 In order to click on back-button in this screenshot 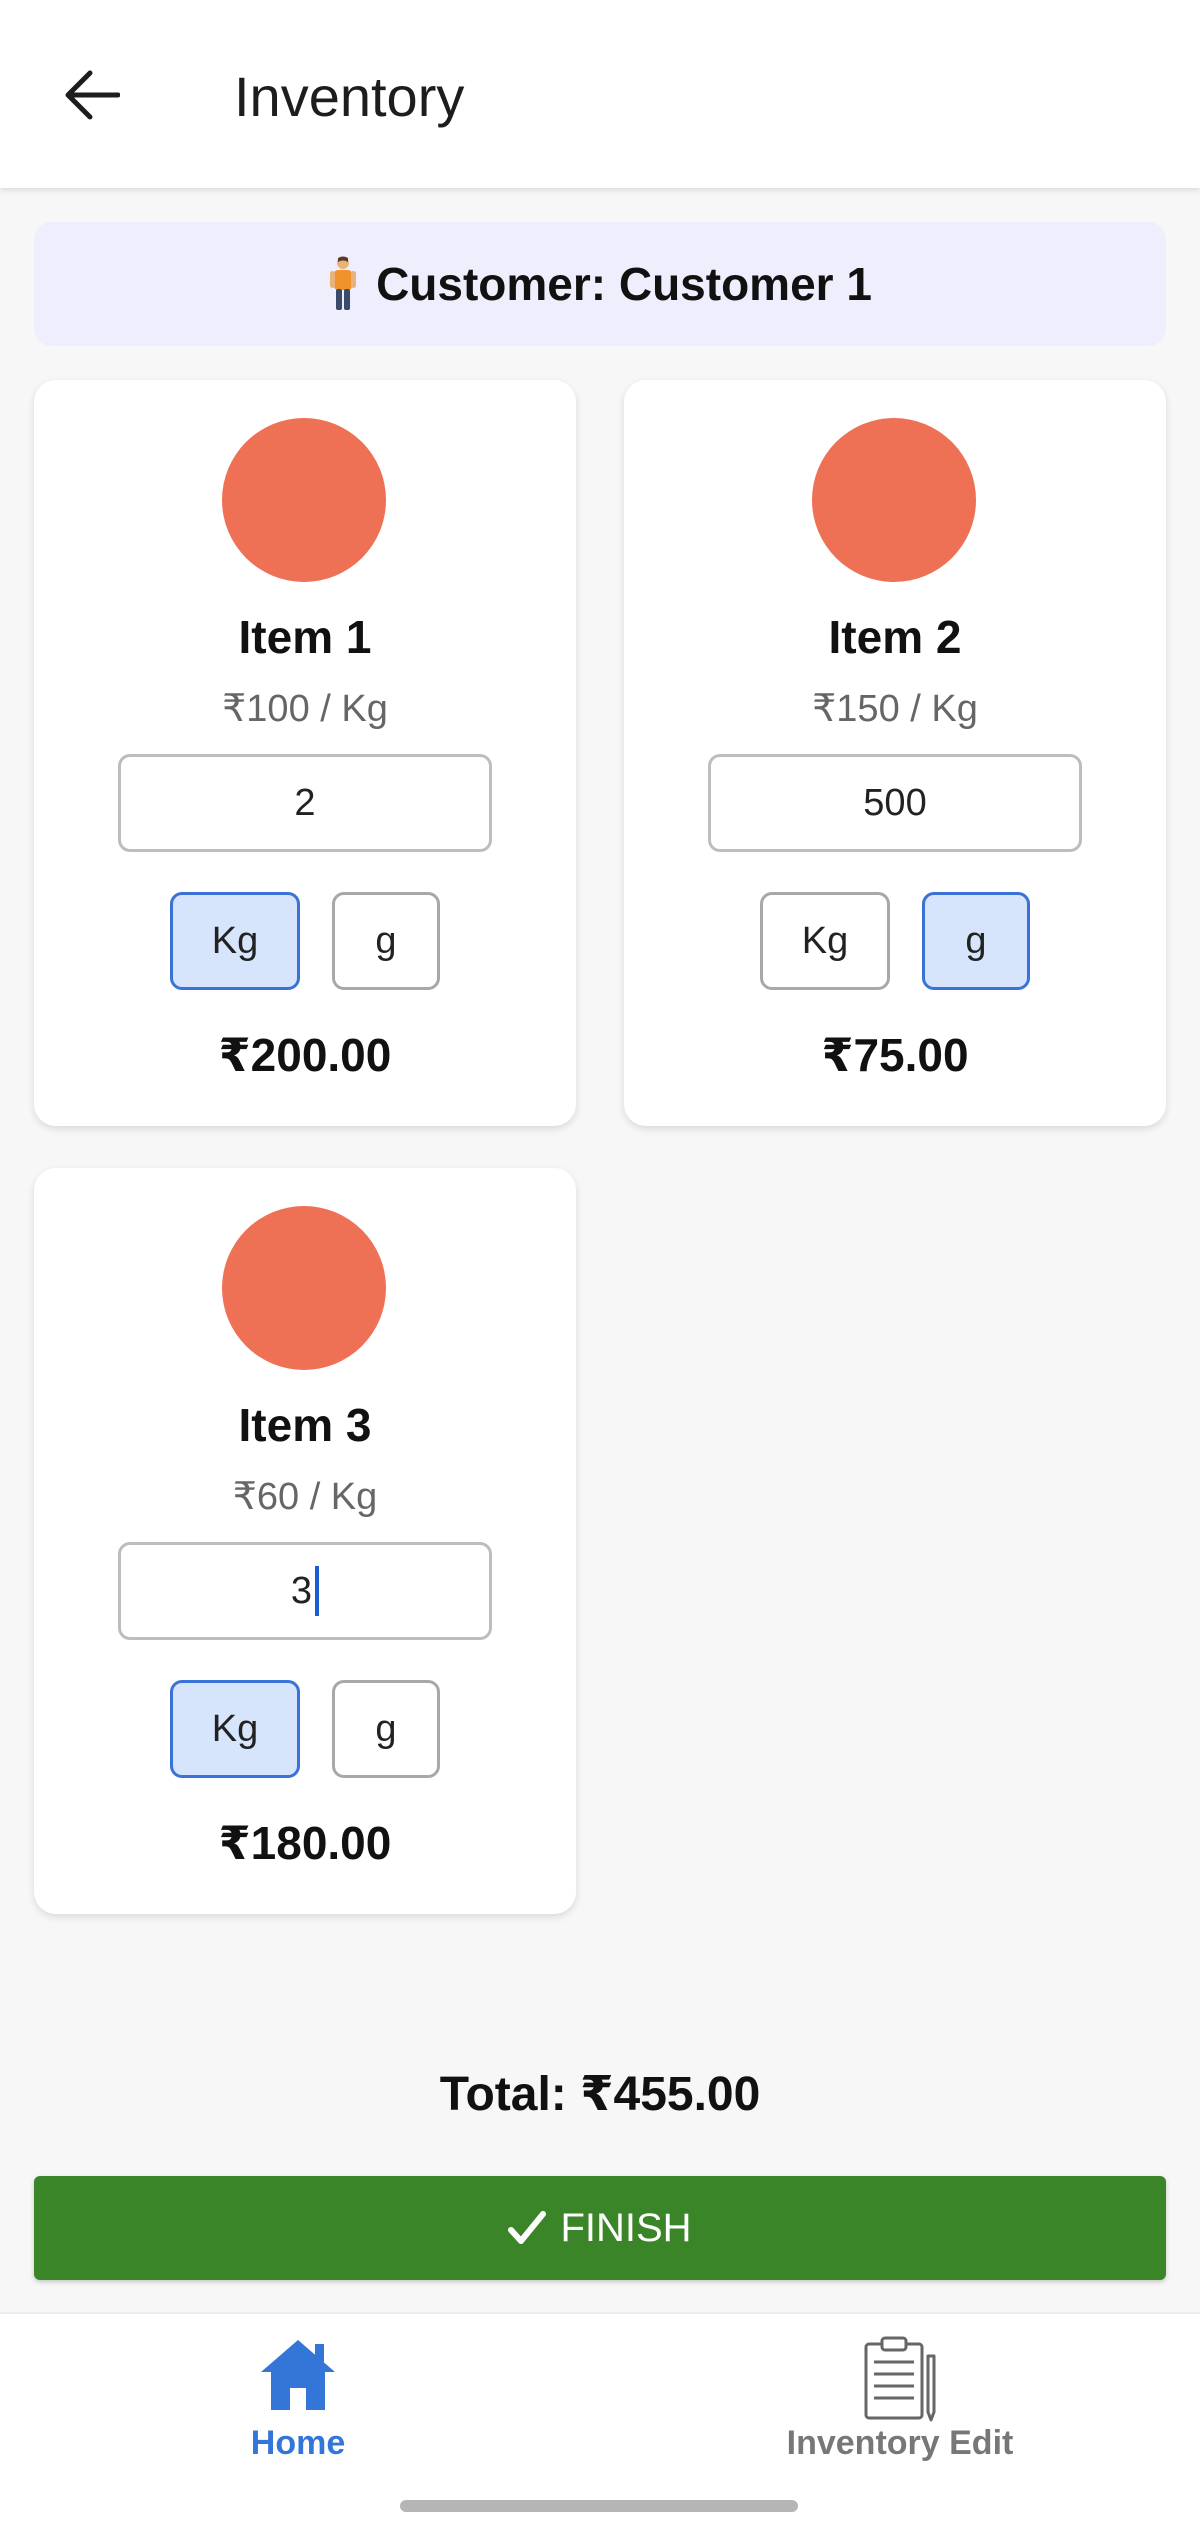, I will do `click(91, 95)`.